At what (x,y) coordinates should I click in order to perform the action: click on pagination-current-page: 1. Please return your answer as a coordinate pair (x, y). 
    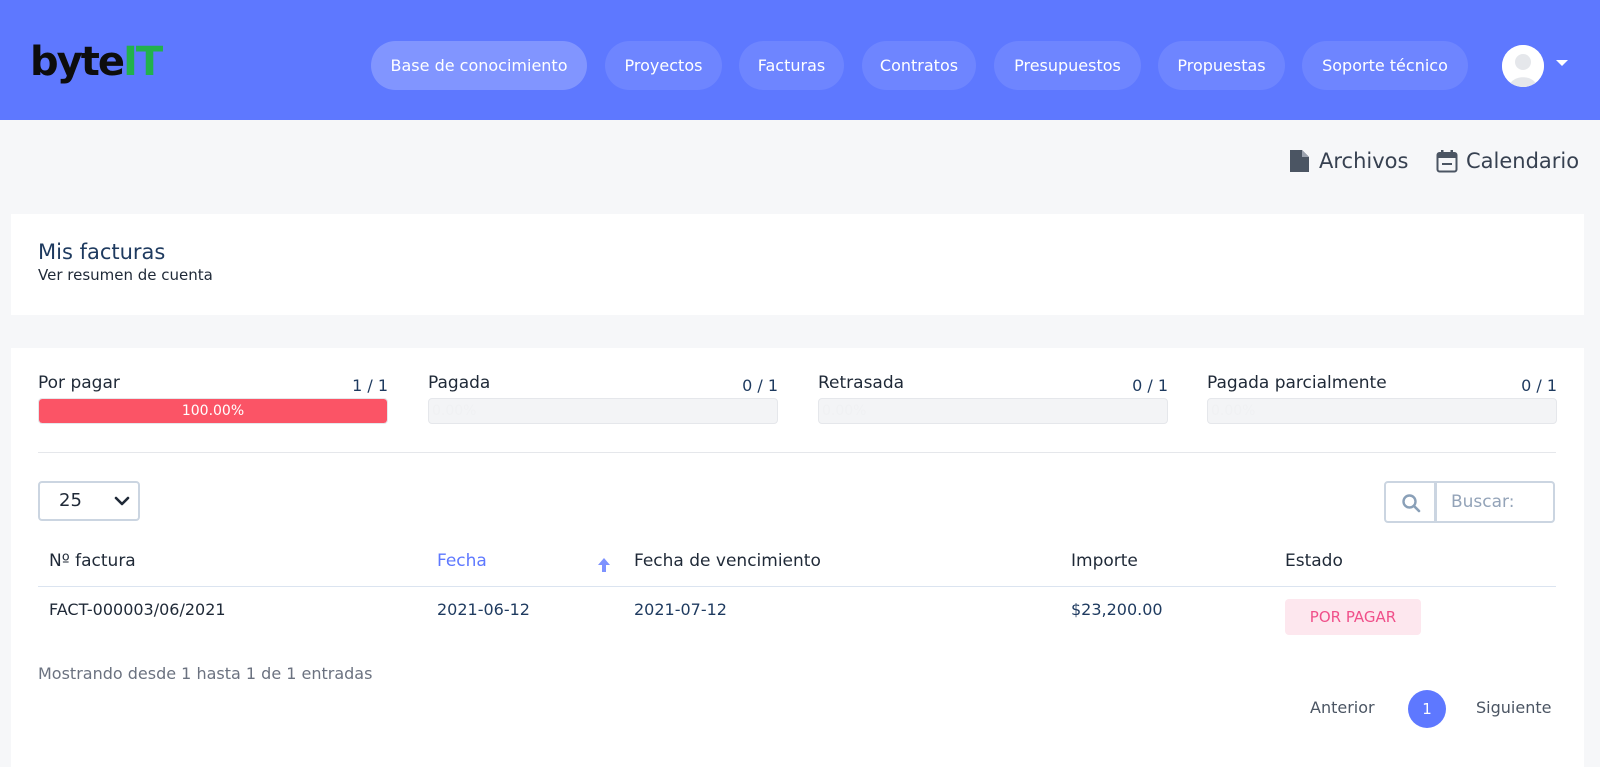
    Looking at the image, I should click on (1427, 709).